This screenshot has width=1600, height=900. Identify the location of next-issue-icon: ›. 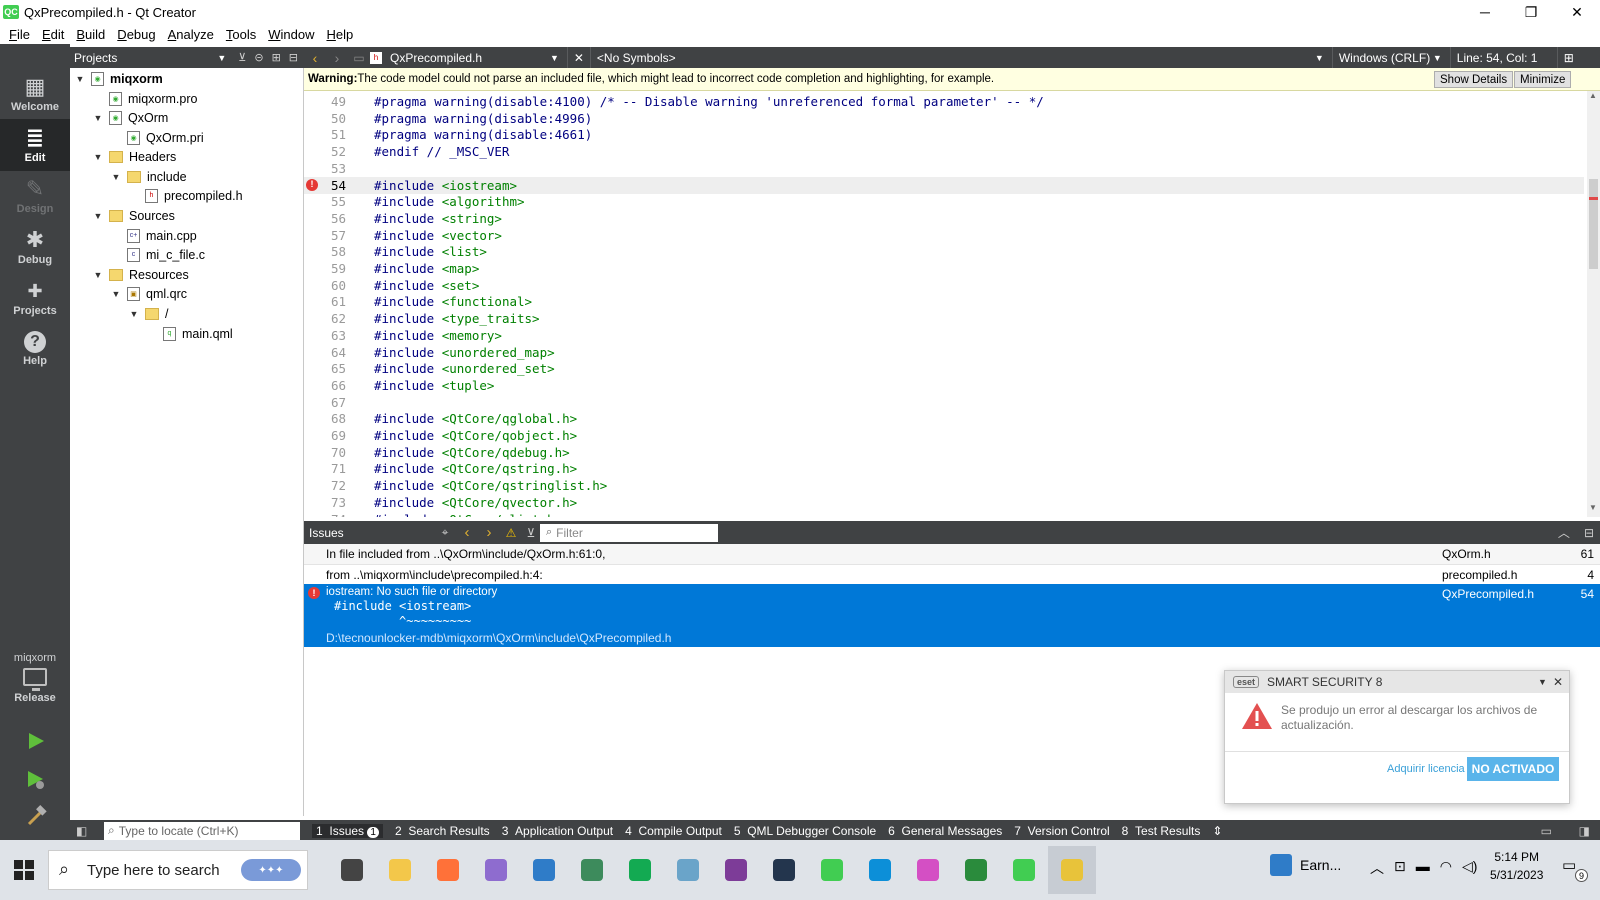
(489, 532).